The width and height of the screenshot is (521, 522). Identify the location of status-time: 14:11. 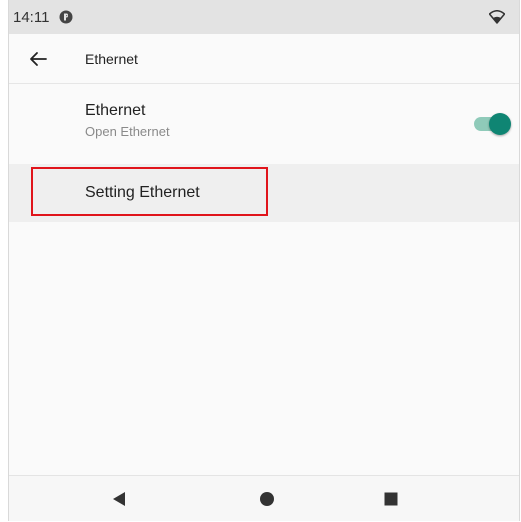
(31, 17).